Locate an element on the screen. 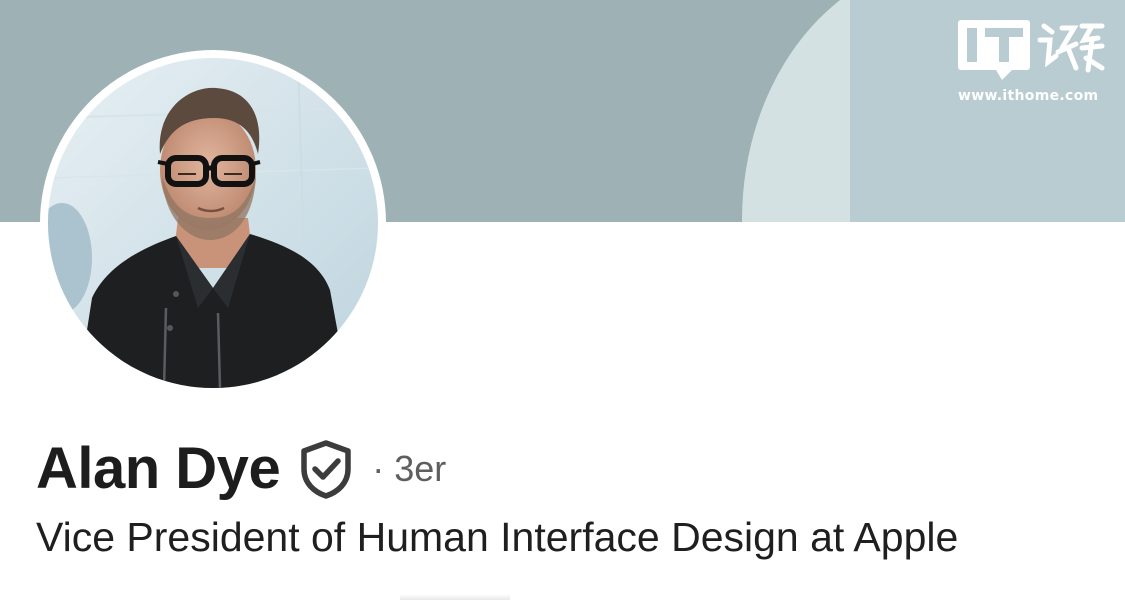  watermark: www.ithome.com is located at coordinates (1036, 64).